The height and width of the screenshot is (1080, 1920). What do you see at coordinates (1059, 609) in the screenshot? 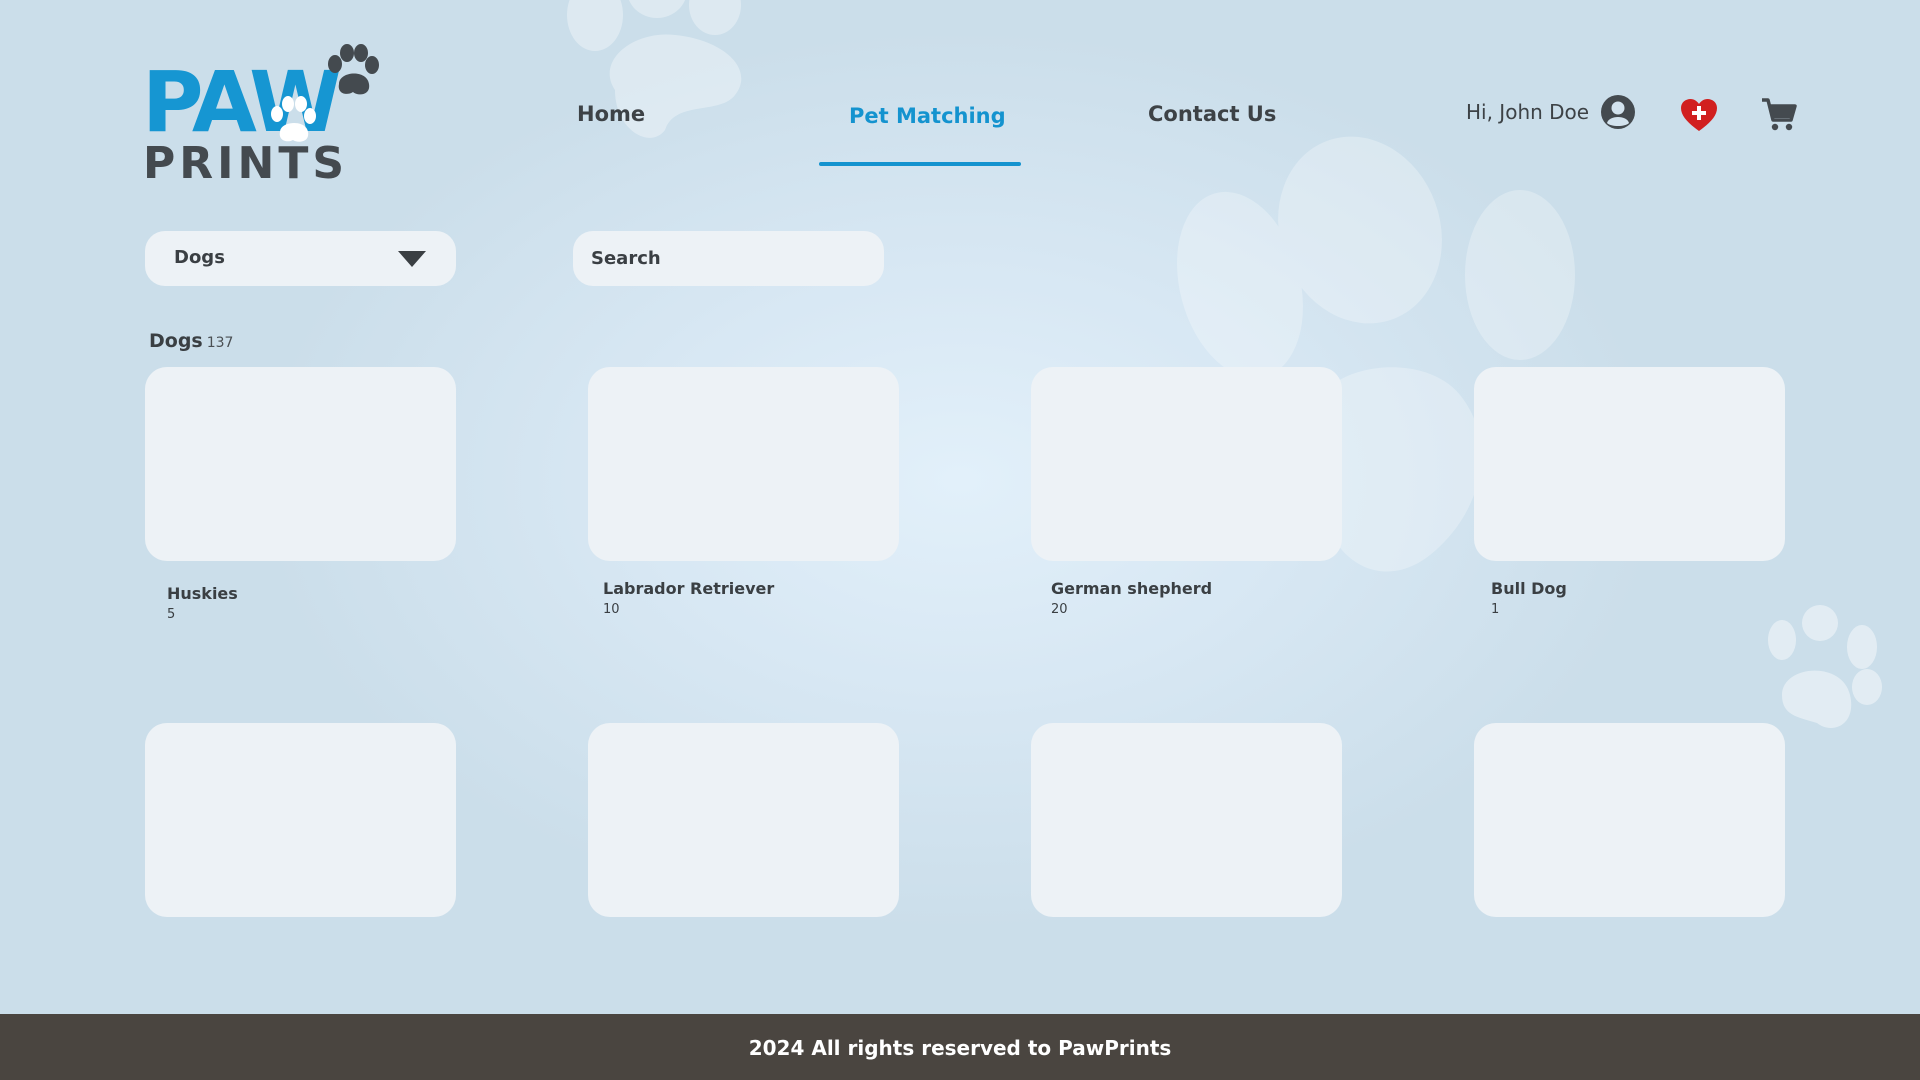
I see `pet-card-count: 20` at bounding box center [1059, 609].